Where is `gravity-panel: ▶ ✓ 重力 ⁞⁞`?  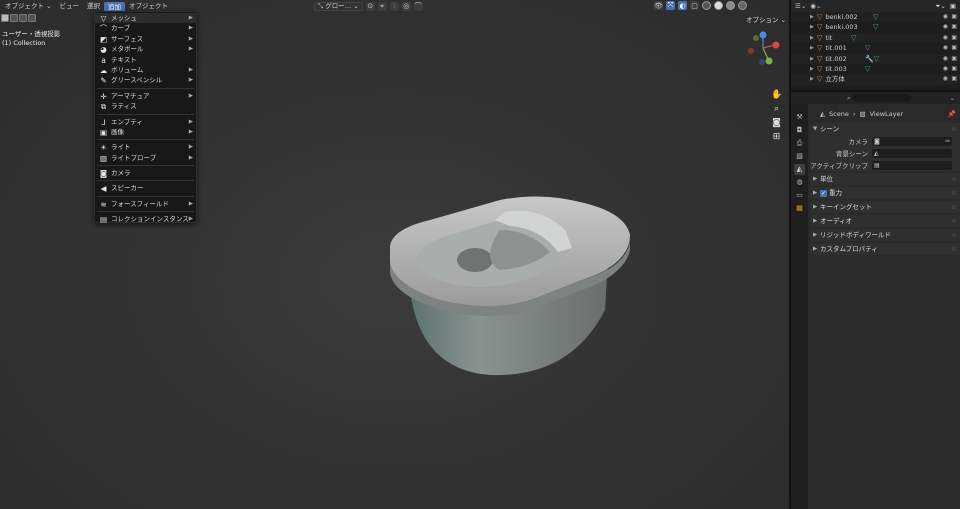 gravity-panel: ▶ ✓ 重力 ⁞⁞ is located at coordinates (885, 193).